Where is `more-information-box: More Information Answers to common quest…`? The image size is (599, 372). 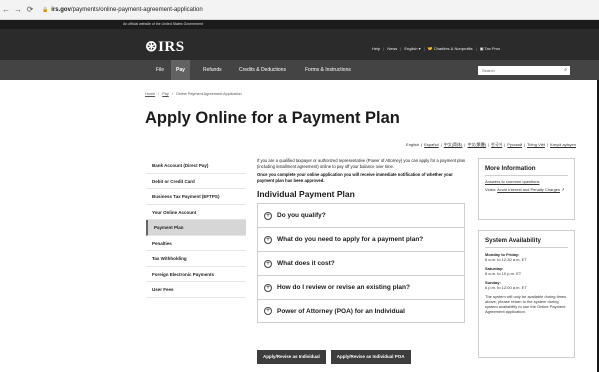 more-information-box: More Information Answers to common quest… is located at coordinates (526, 189).